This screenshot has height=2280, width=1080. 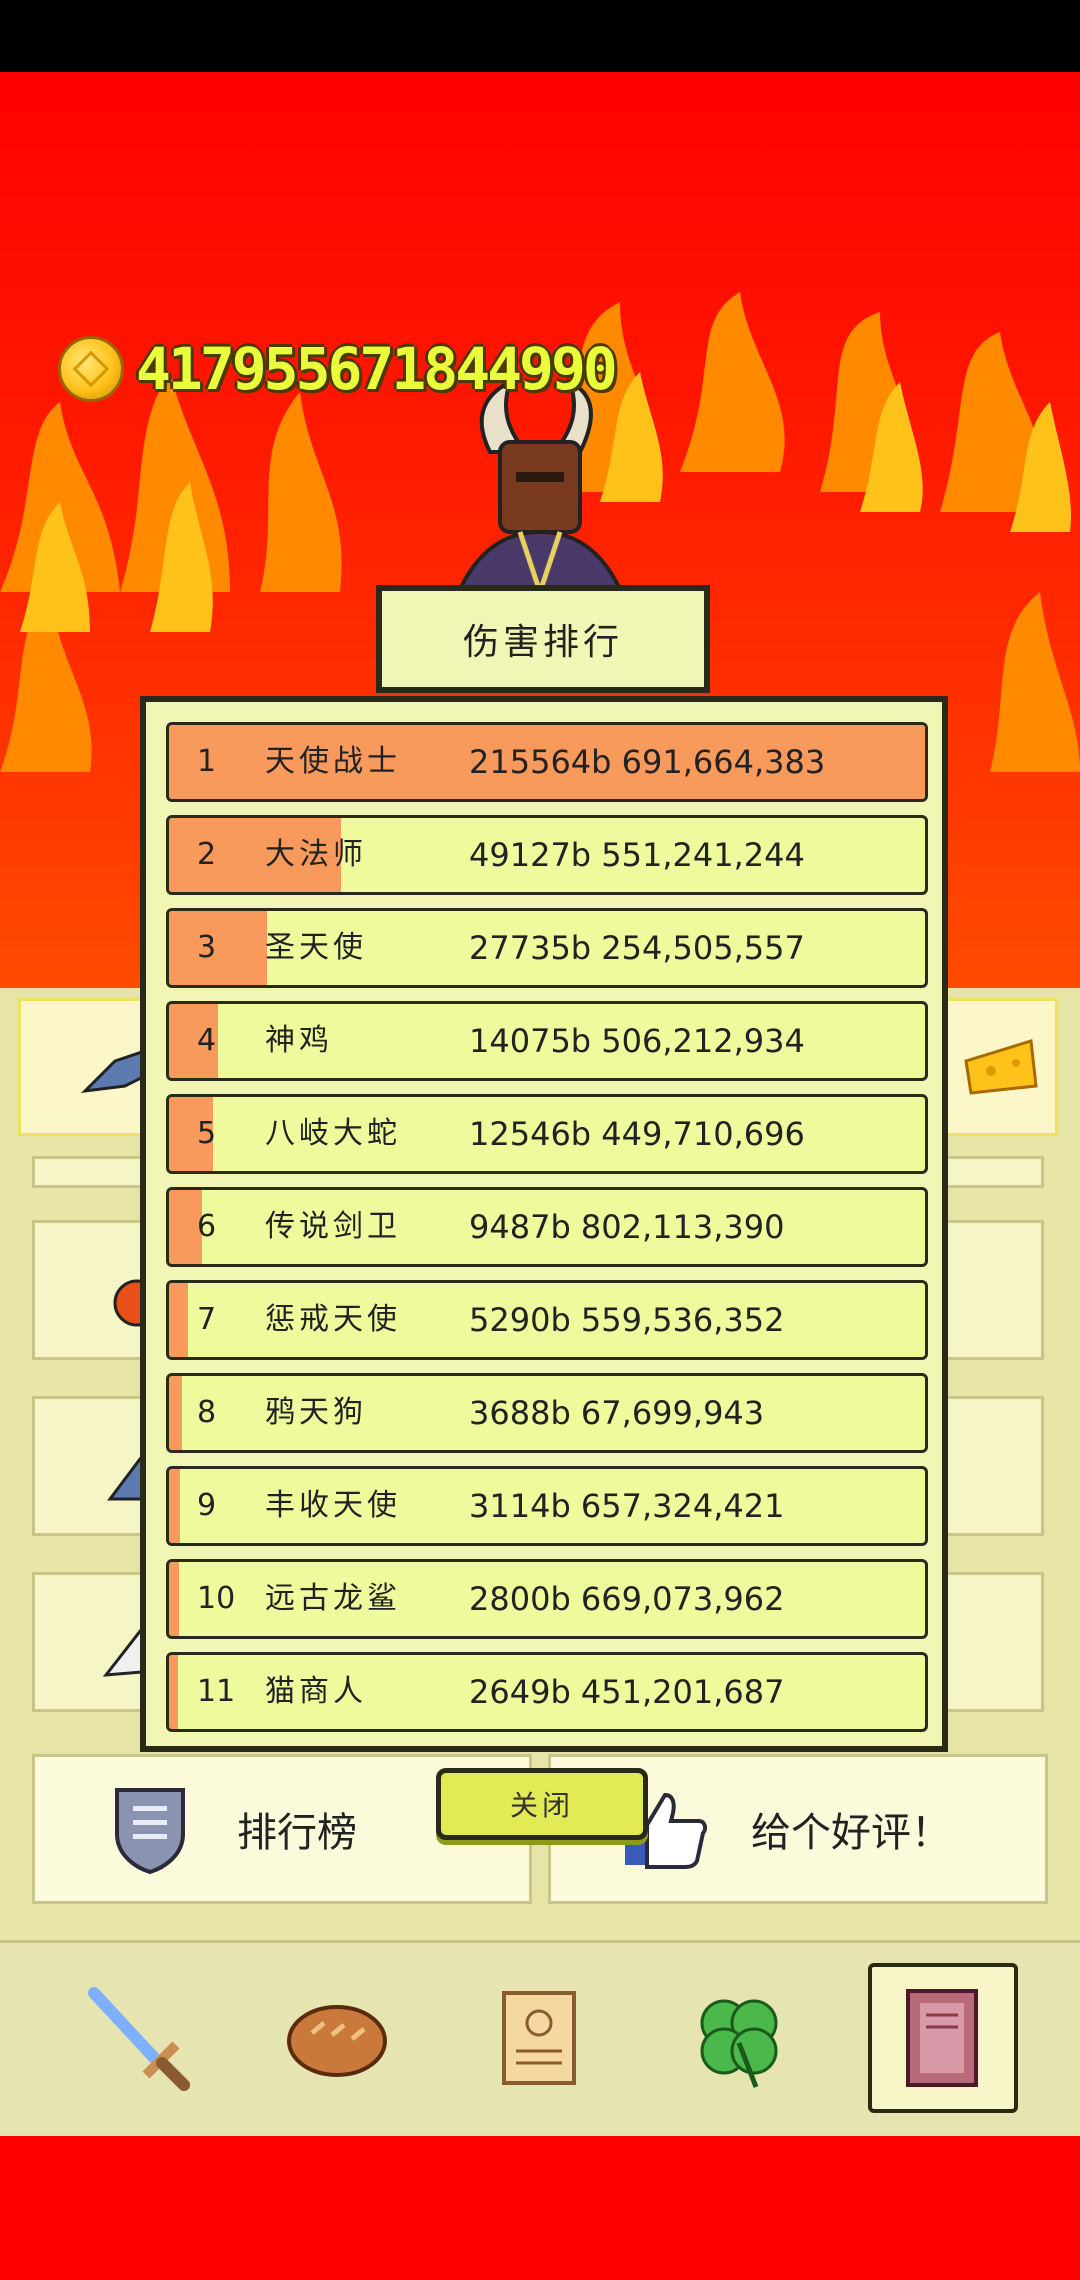 What do you see at coordinates (316, 854) in the screenshot?
I see `unit-name: 大法师` at bounding box center [316, 854].